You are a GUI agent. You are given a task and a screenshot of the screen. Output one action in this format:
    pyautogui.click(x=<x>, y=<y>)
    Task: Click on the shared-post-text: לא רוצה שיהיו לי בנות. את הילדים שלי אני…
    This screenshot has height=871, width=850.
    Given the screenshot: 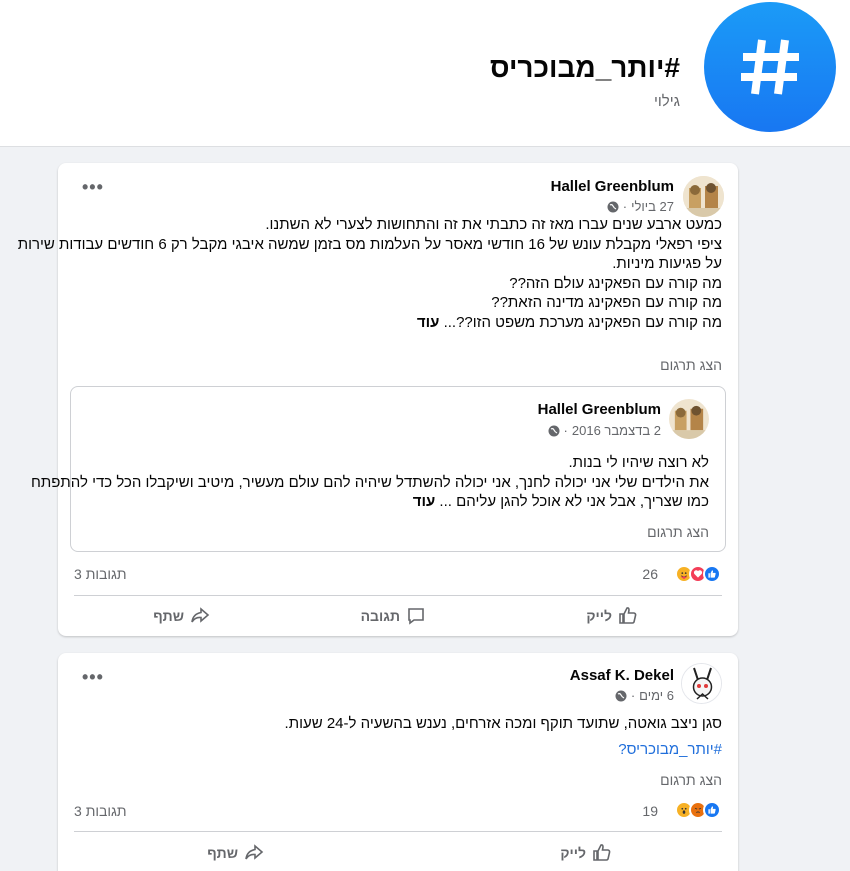 What is the action you would take?
    pyautogui.click(x=370, y=482)
    